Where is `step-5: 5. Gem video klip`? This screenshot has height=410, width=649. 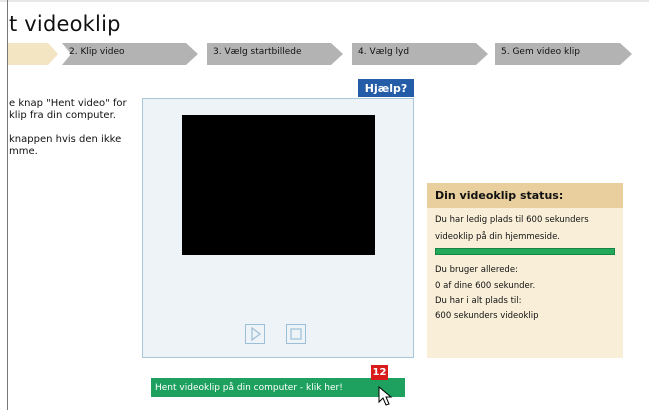
step-5: 5. Gem video klip is located at coordinates (563, 54).